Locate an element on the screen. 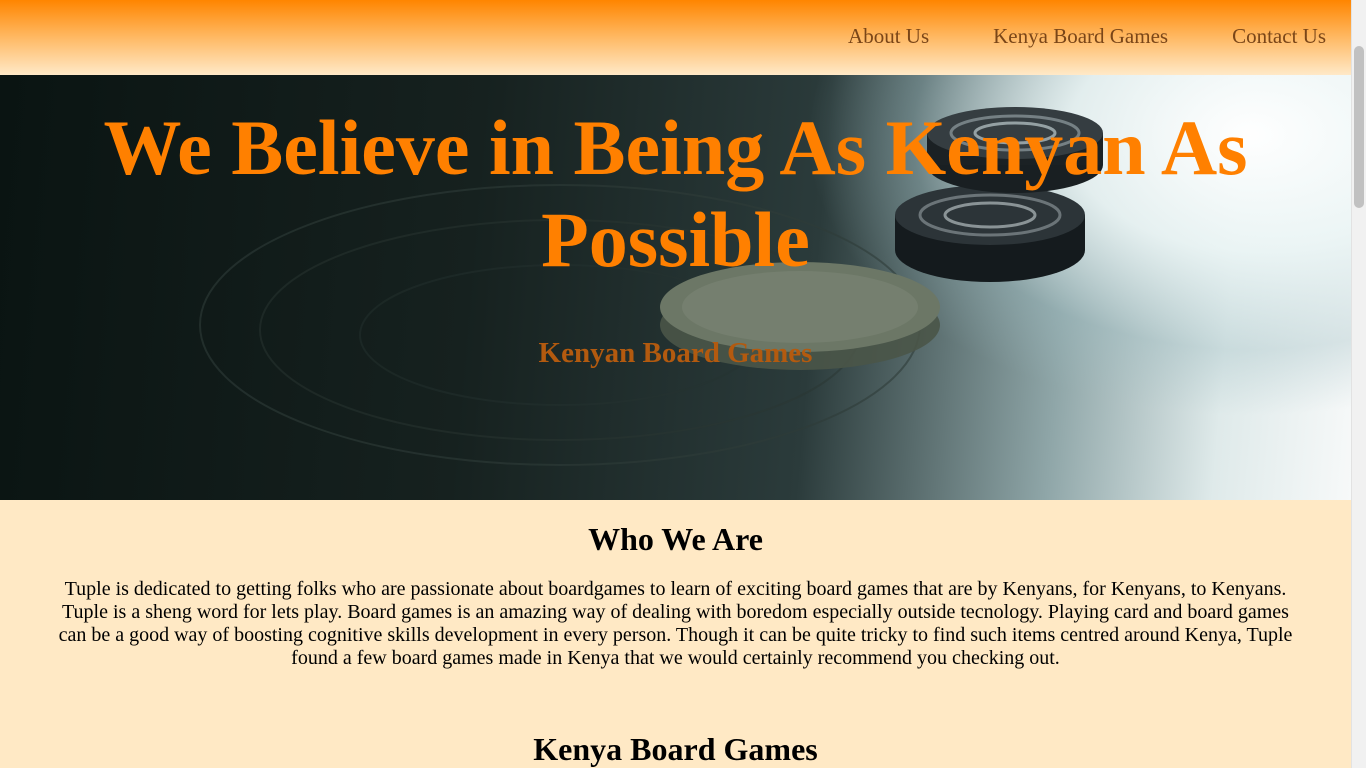  nav-menu: About Us Kenya Board Games Contact Us is located at coordinates (1087, 36).